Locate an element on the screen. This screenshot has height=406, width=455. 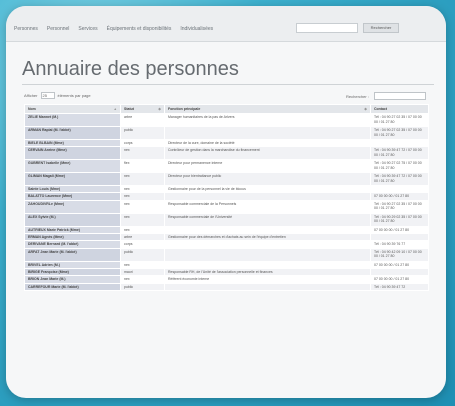
entries-suffix: éléments par page is located at coordinates (74, 95).